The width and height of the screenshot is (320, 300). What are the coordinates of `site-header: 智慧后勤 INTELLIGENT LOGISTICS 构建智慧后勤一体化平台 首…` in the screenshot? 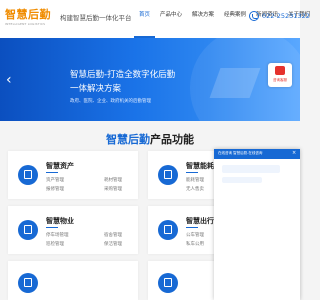 It's located at (155, 19).